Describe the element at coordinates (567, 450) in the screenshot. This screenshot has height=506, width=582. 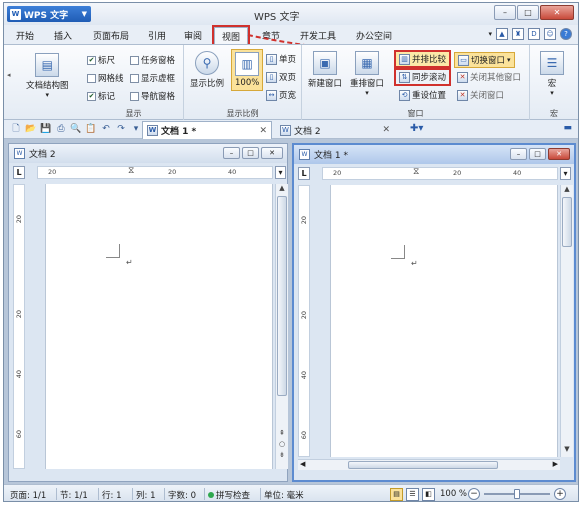
I see `scroll-down-icon: ▼` at that location.